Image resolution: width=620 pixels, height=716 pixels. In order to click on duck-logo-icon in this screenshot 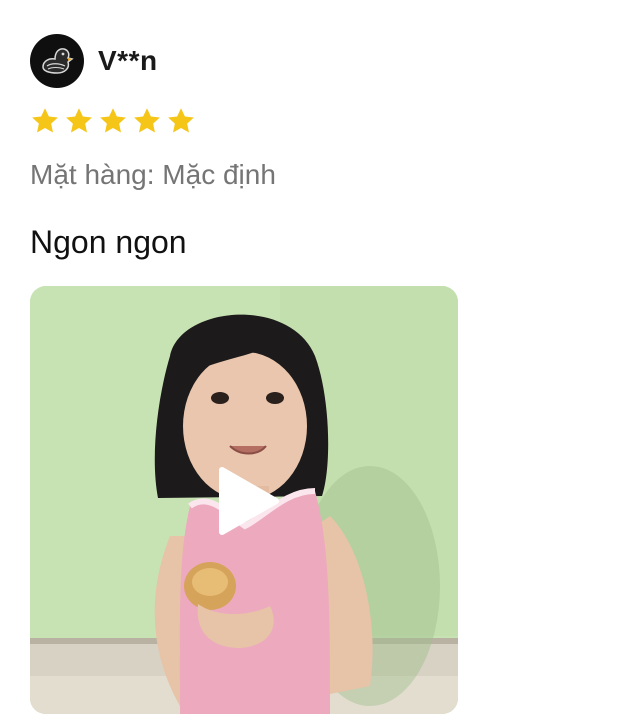, I will do `click(58, 61)`.